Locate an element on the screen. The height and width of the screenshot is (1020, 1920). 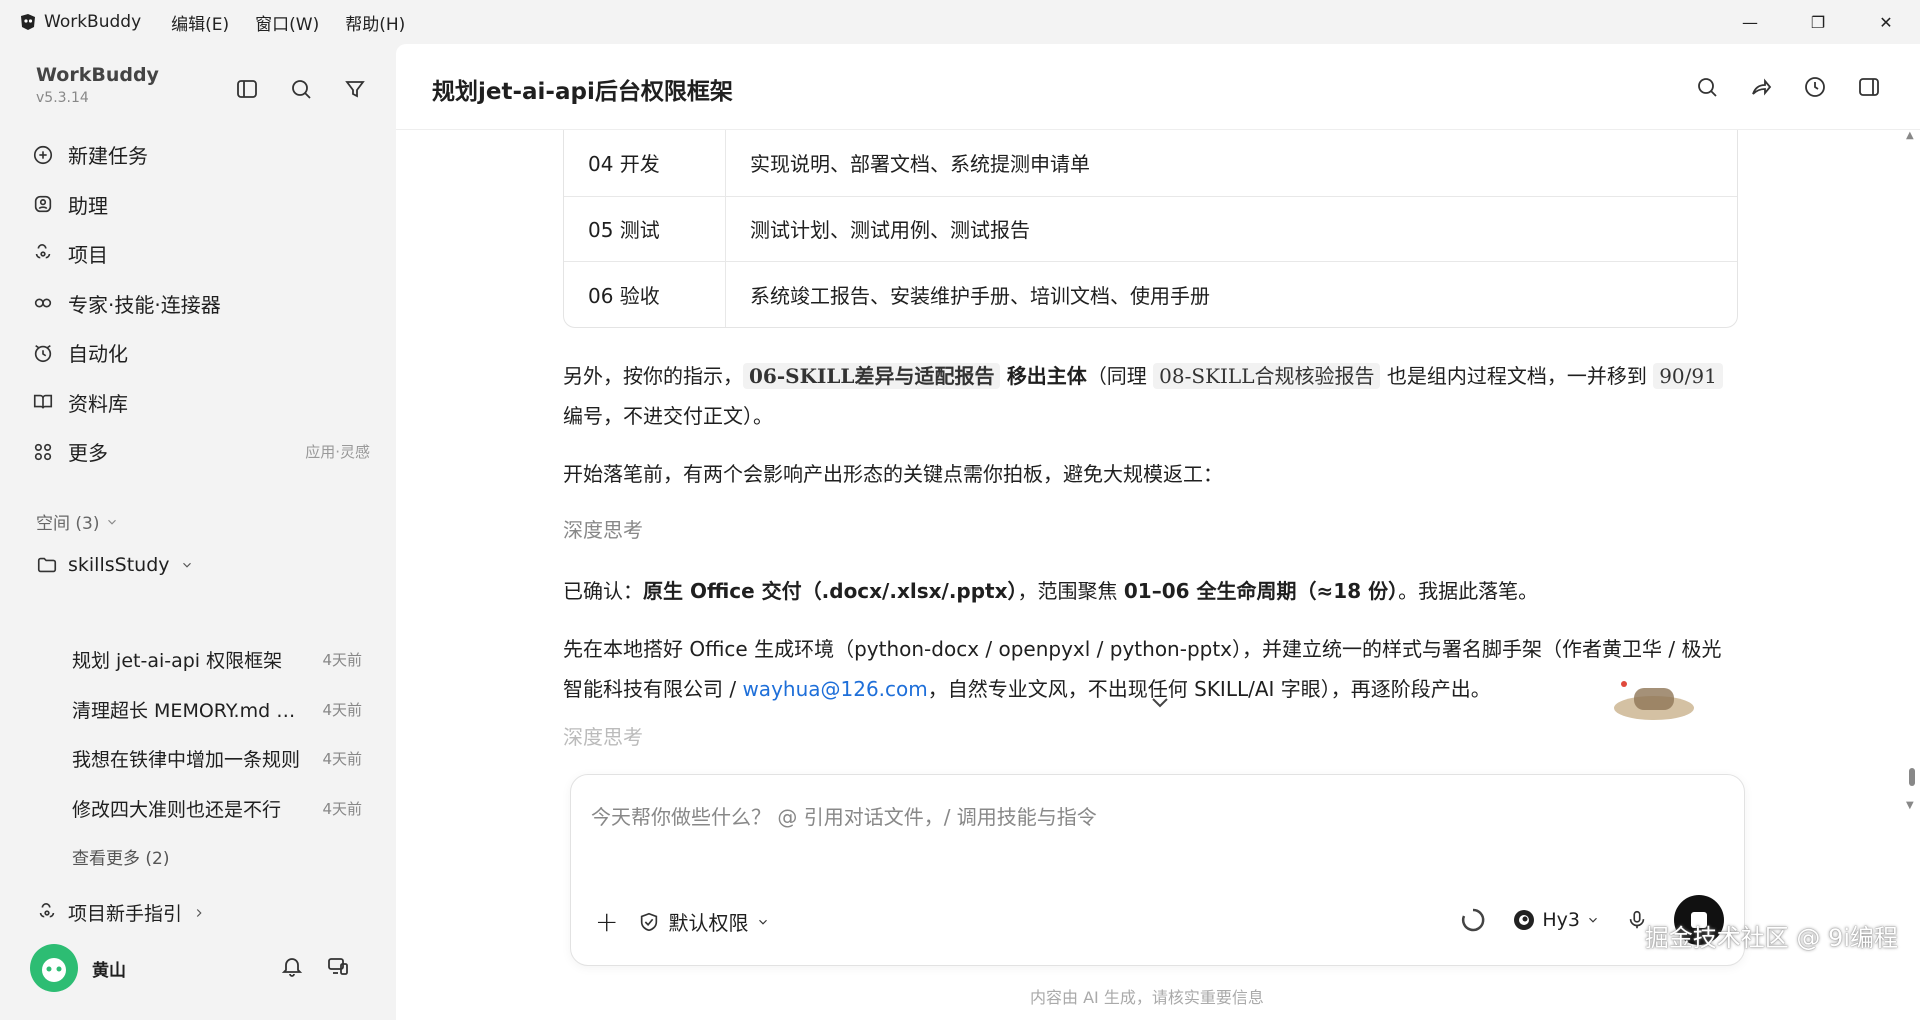
table-row: 04 开发 实现说明、部署文档、系统提测申请单 is located at coordinates (1150, 163).